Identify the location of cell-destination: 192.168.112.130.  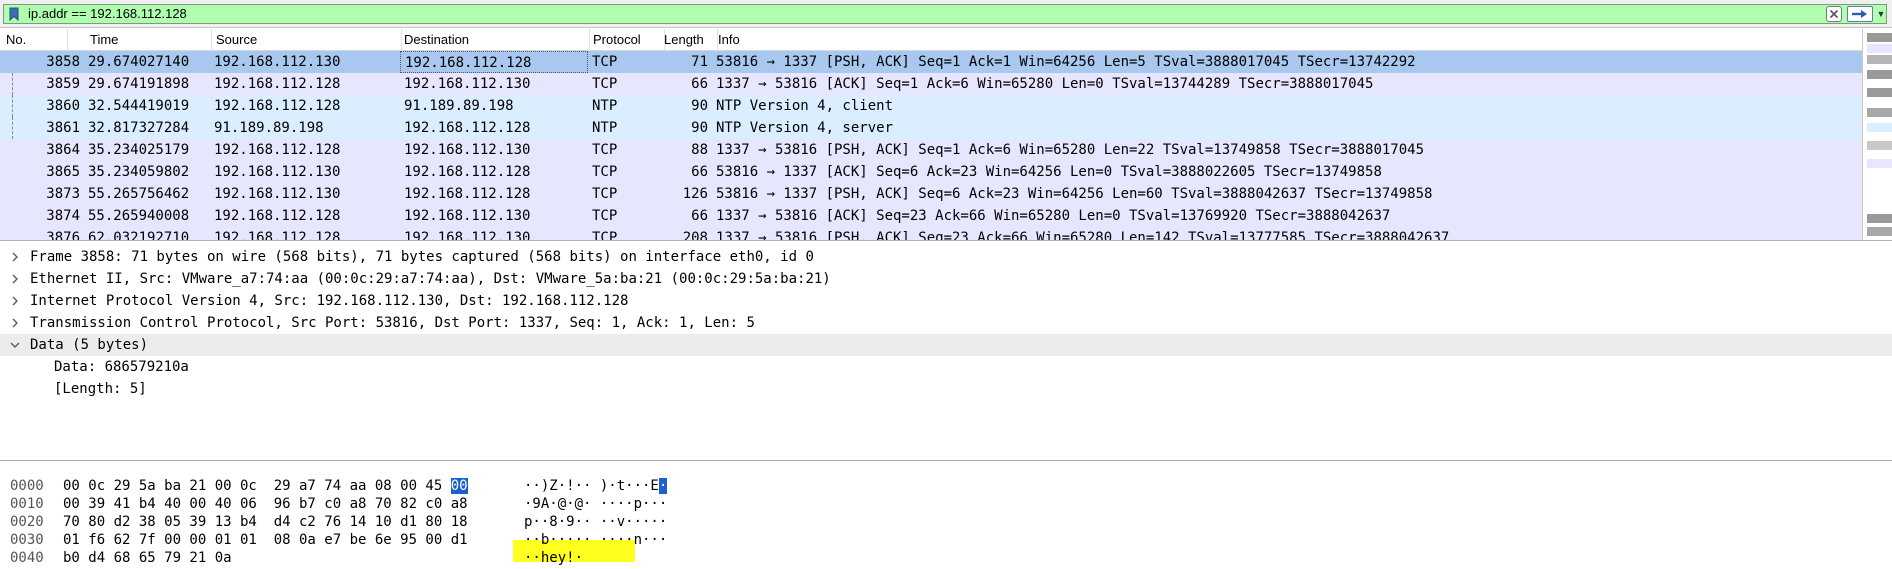
(467, 216).